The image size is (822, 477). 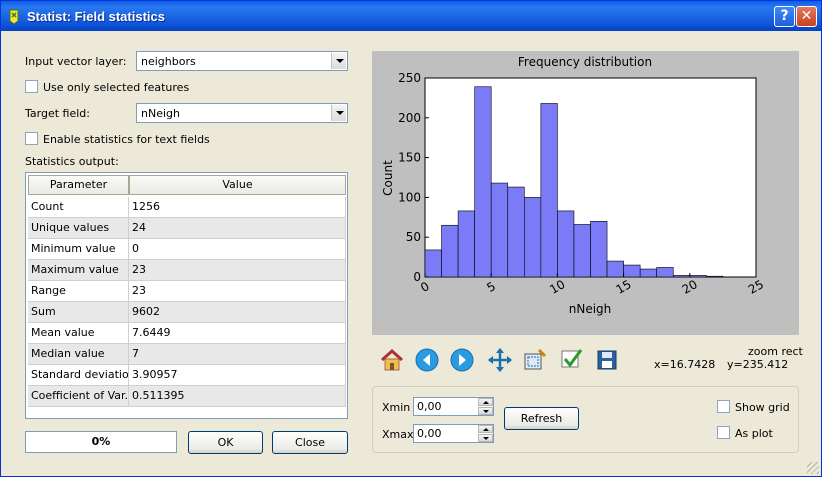 What do you see at coordinates (101, 442) in the screenshot?
I see `progress-bar: 0%` at bounding box center [101, 442].